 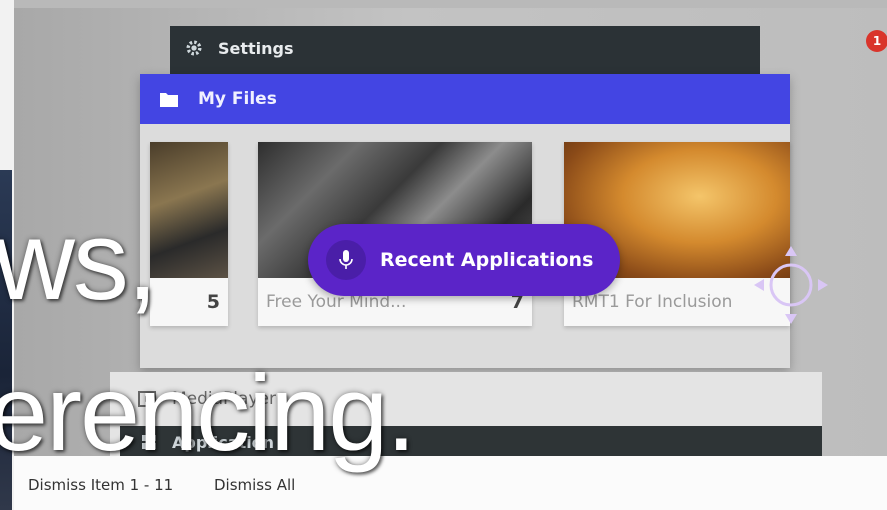 I want to click on file-card-title: RMT1 For Inclusion, so click(x=652, y=302).